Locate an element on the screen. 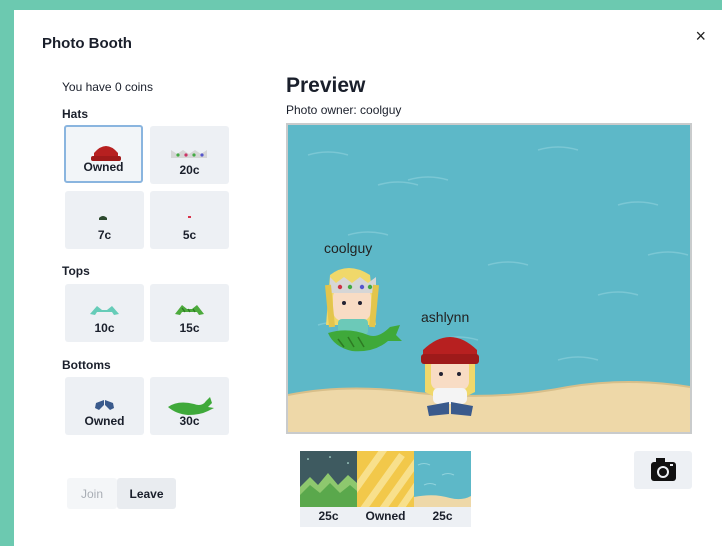 The image size is (722, 546). hat-item-small: 7c is located at coordinates (104, 220).